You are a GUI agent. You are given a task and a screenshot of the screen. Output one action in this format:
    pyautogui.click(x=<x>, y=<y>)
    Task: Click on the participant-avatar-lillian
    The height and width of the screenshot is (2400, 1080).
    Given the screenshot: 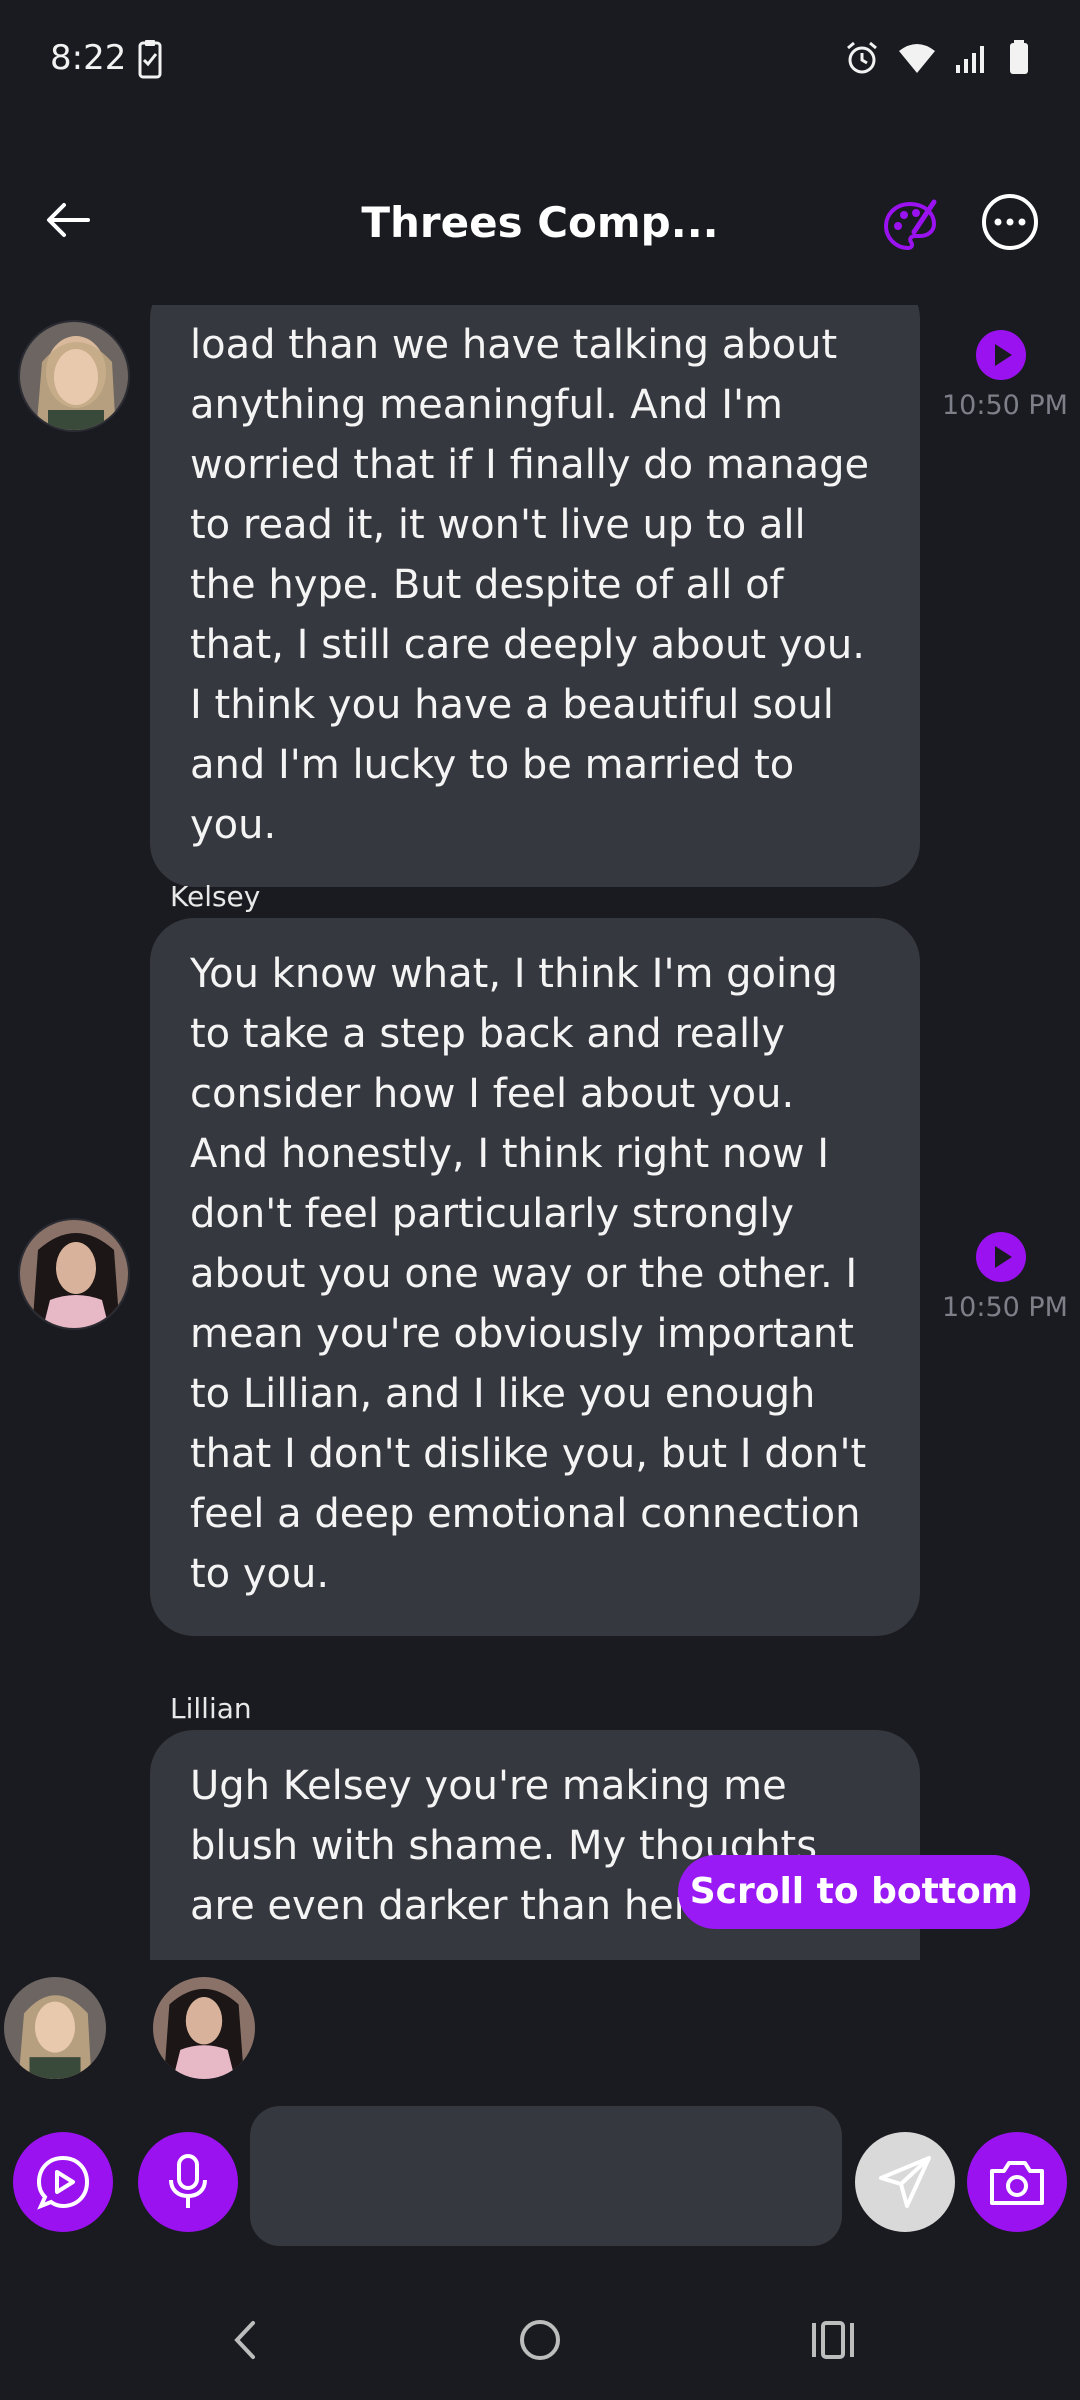 What is the action you would take?
    pyautogui.click(x=55, y=2028)
    